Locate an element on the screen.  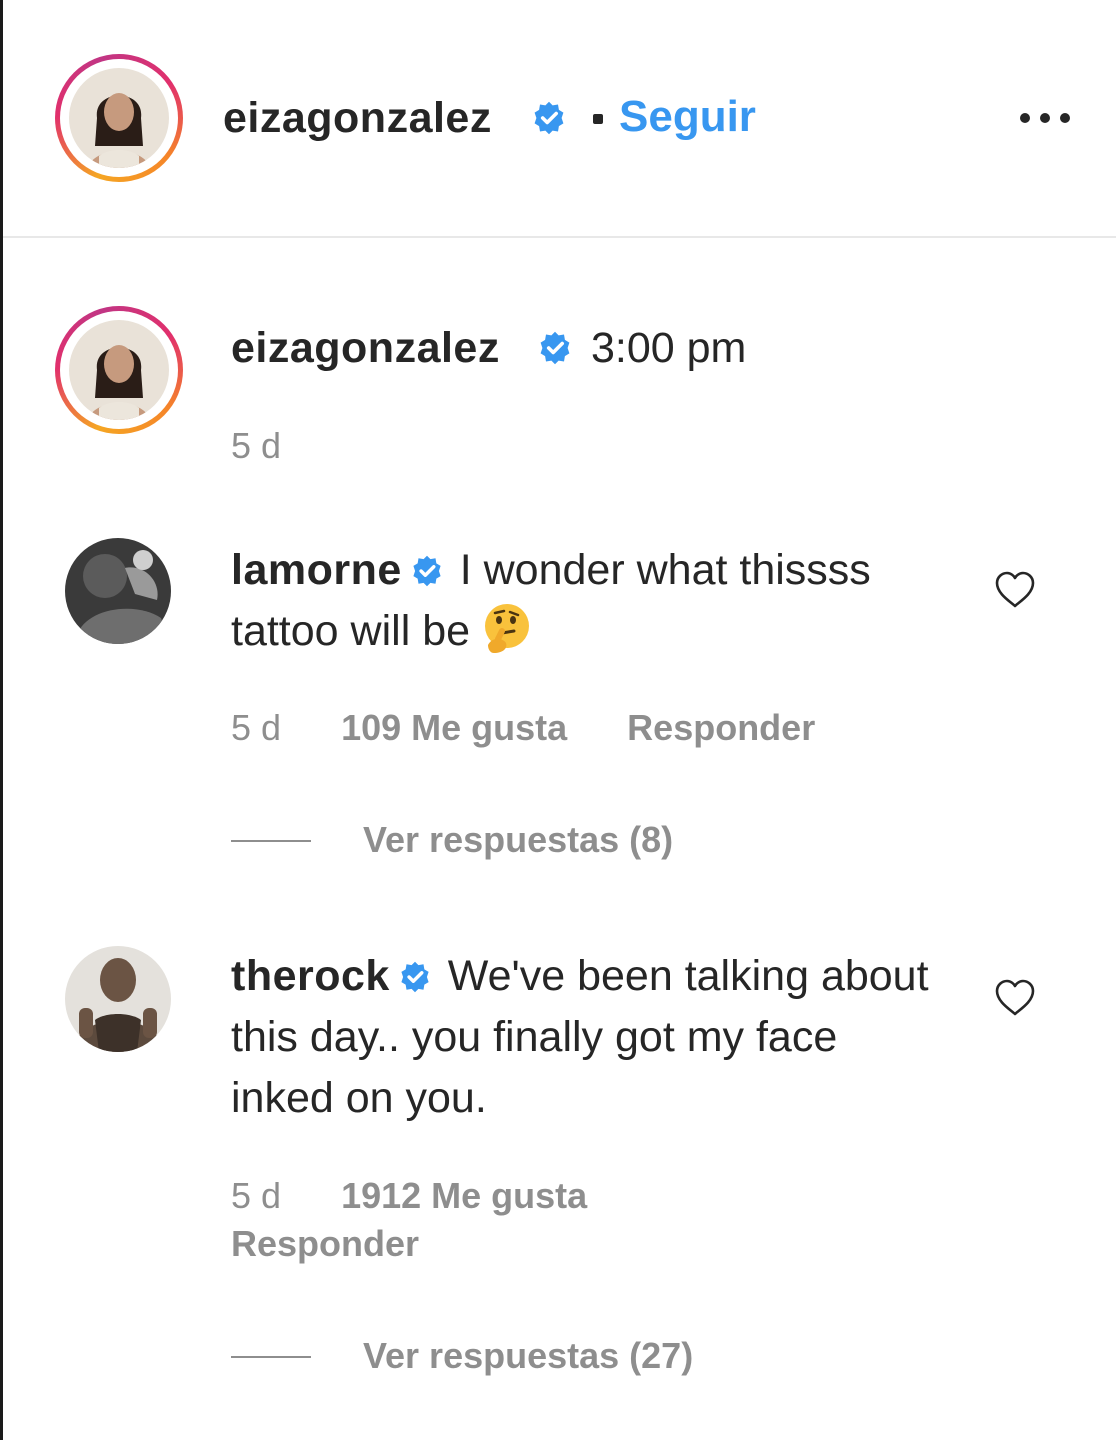
comment-username: lamorne is located at coordinates (316, 570).